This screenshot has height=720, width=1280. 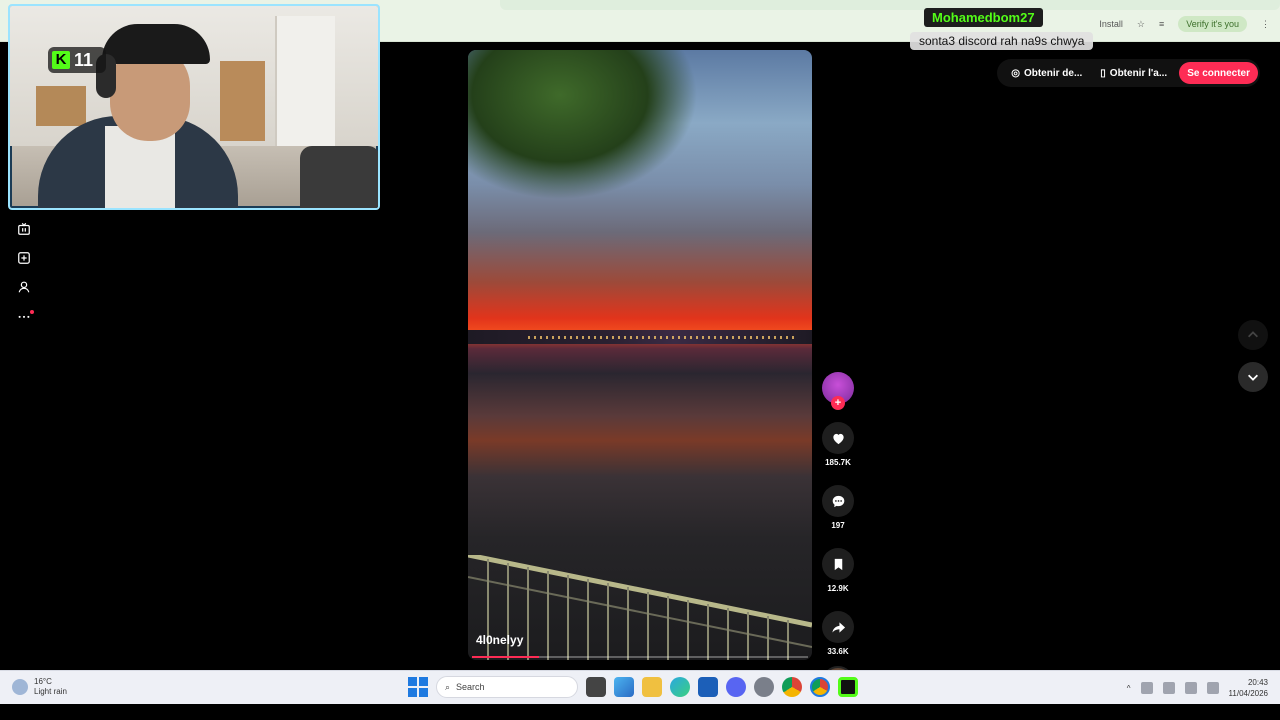 What do you see at coordinates (838, 462) in the screenshot?
I see `like-count: 185.7K` at bounding box center [838, 462].